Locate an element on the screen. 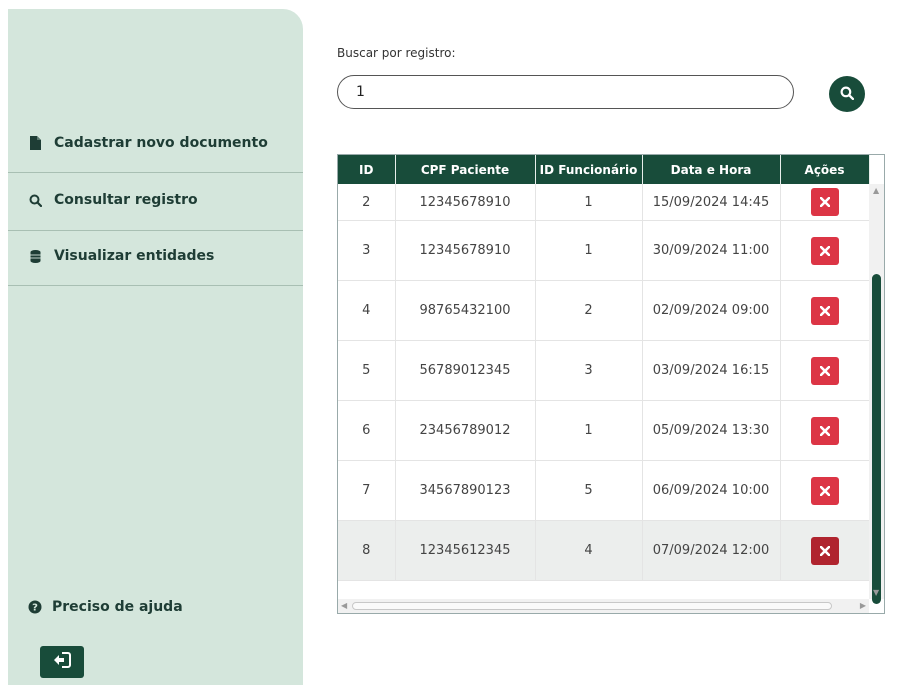  help-link: ? Preciso de ajuda is located at coordinates (105, 607).